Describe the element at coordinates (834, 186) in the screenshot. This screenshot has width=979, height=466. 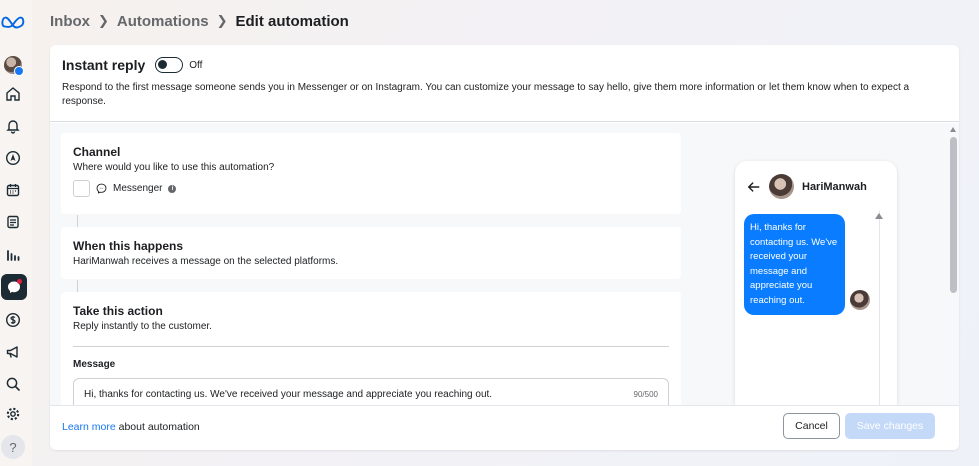
I see `preview-name: HariManwah` at that location.